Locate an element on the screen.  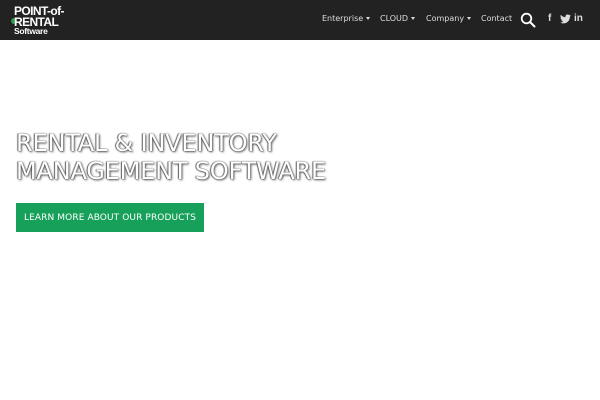
logo-text-line3: Software is located at coordinates (31, 31).